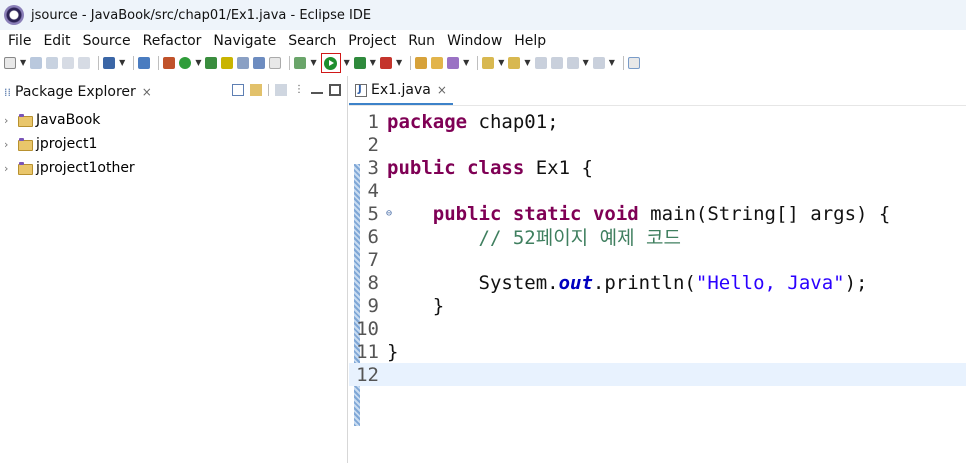 Image resolution: width=966 pixels, height=463 pixels. Describe the element at coordinates (373, 236) in the screenshot. I see `line-number: 6` at that location.